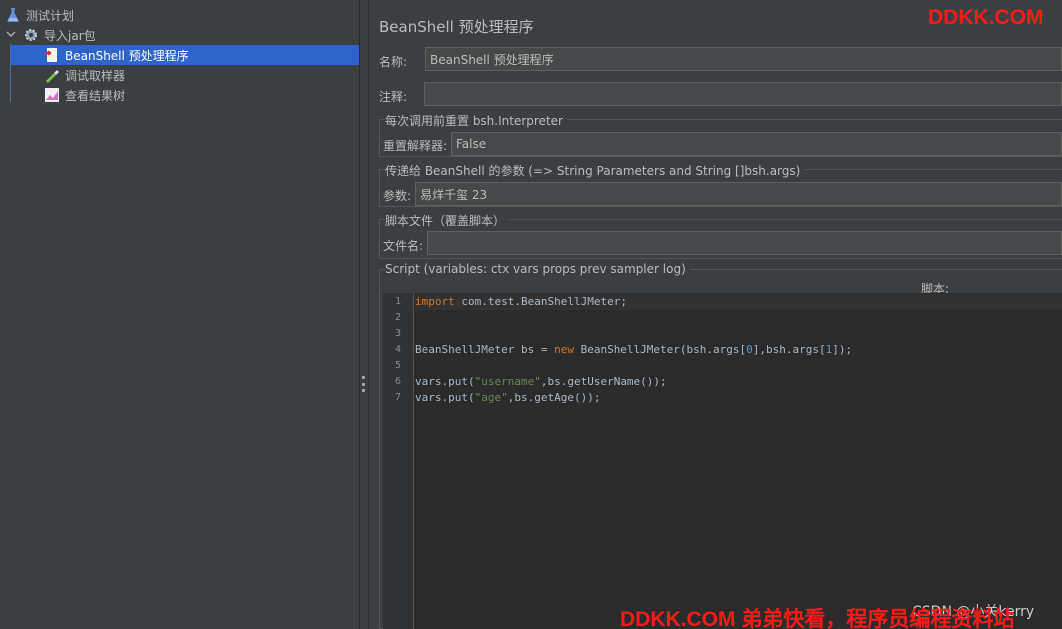 The width and height of the screenshot is (1062, 629). Describe the element at coordinates (744, 243) in the screenshot. I see `file-name-field` at that location.